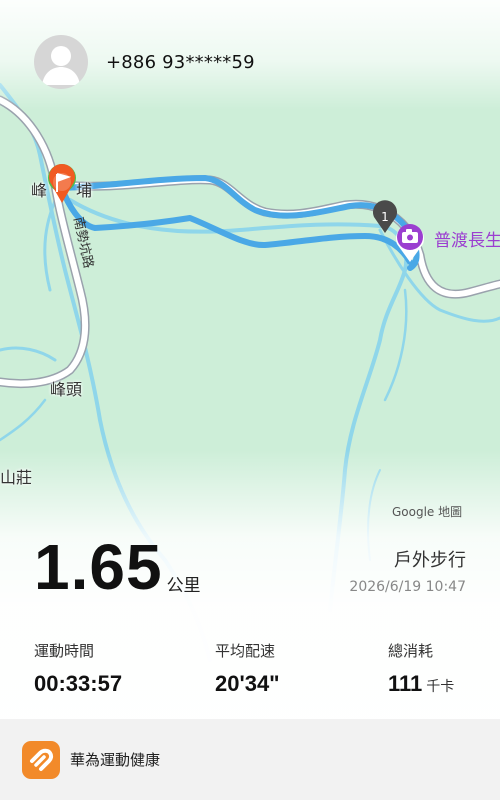  What do you see at coordinates (78, 683) in the screenshot?
I see `stat-duration-value: 00:33:57` at bounding box center [78, 683].